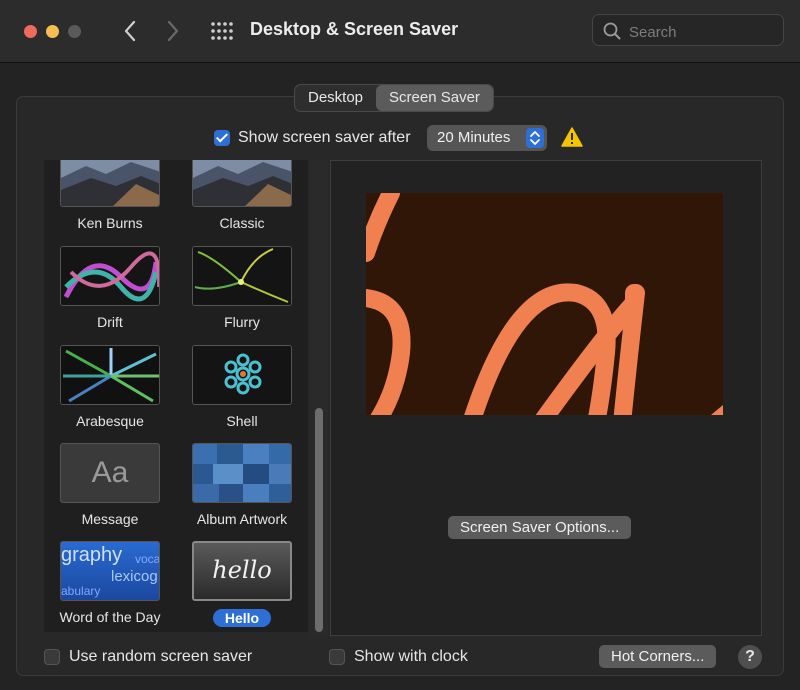  I want to click on saver-label: Classic, so click(242, 223).